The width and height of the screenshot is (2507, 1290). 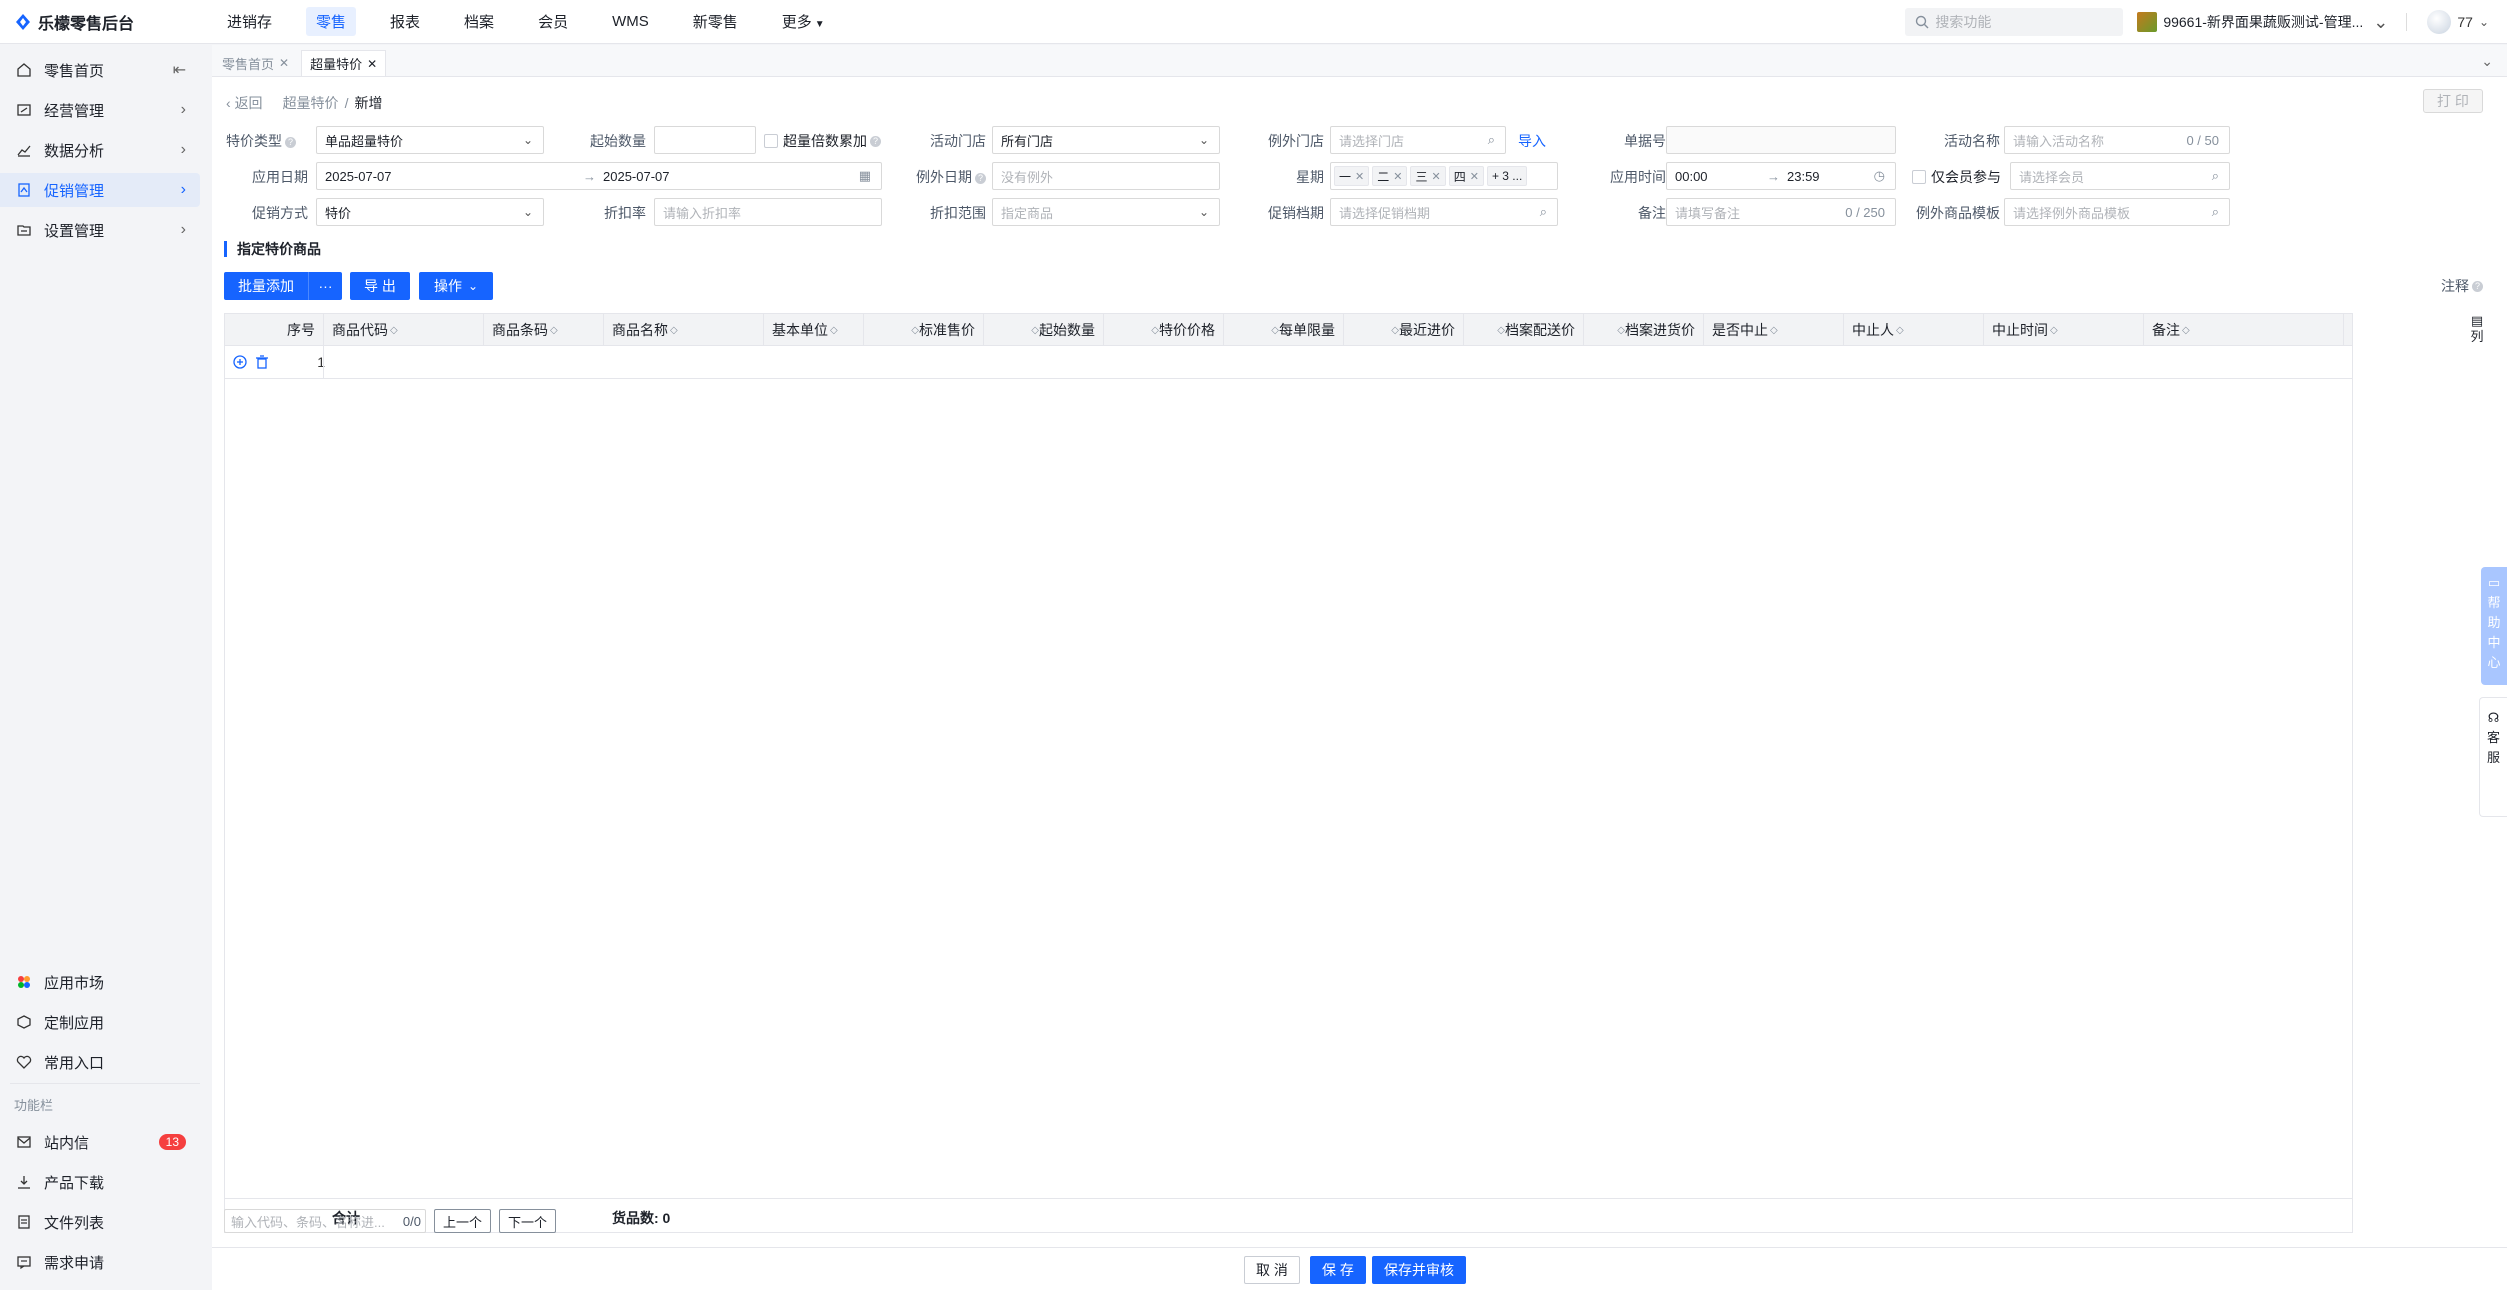 What do you see at coordinates (1404, 330) in the screenshot?
I see `column-header: ◇ 最近进价` at bounding box center [1404, 330].